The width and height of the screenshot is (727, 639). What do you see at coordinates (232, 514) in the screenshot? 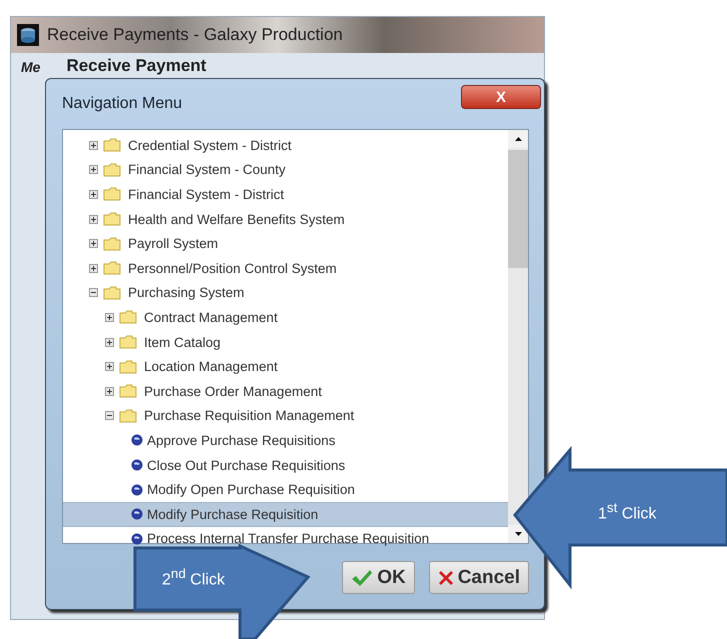
I see `tree-item-label: Modify Purchase Requisition` at bounding box center [232, 514].